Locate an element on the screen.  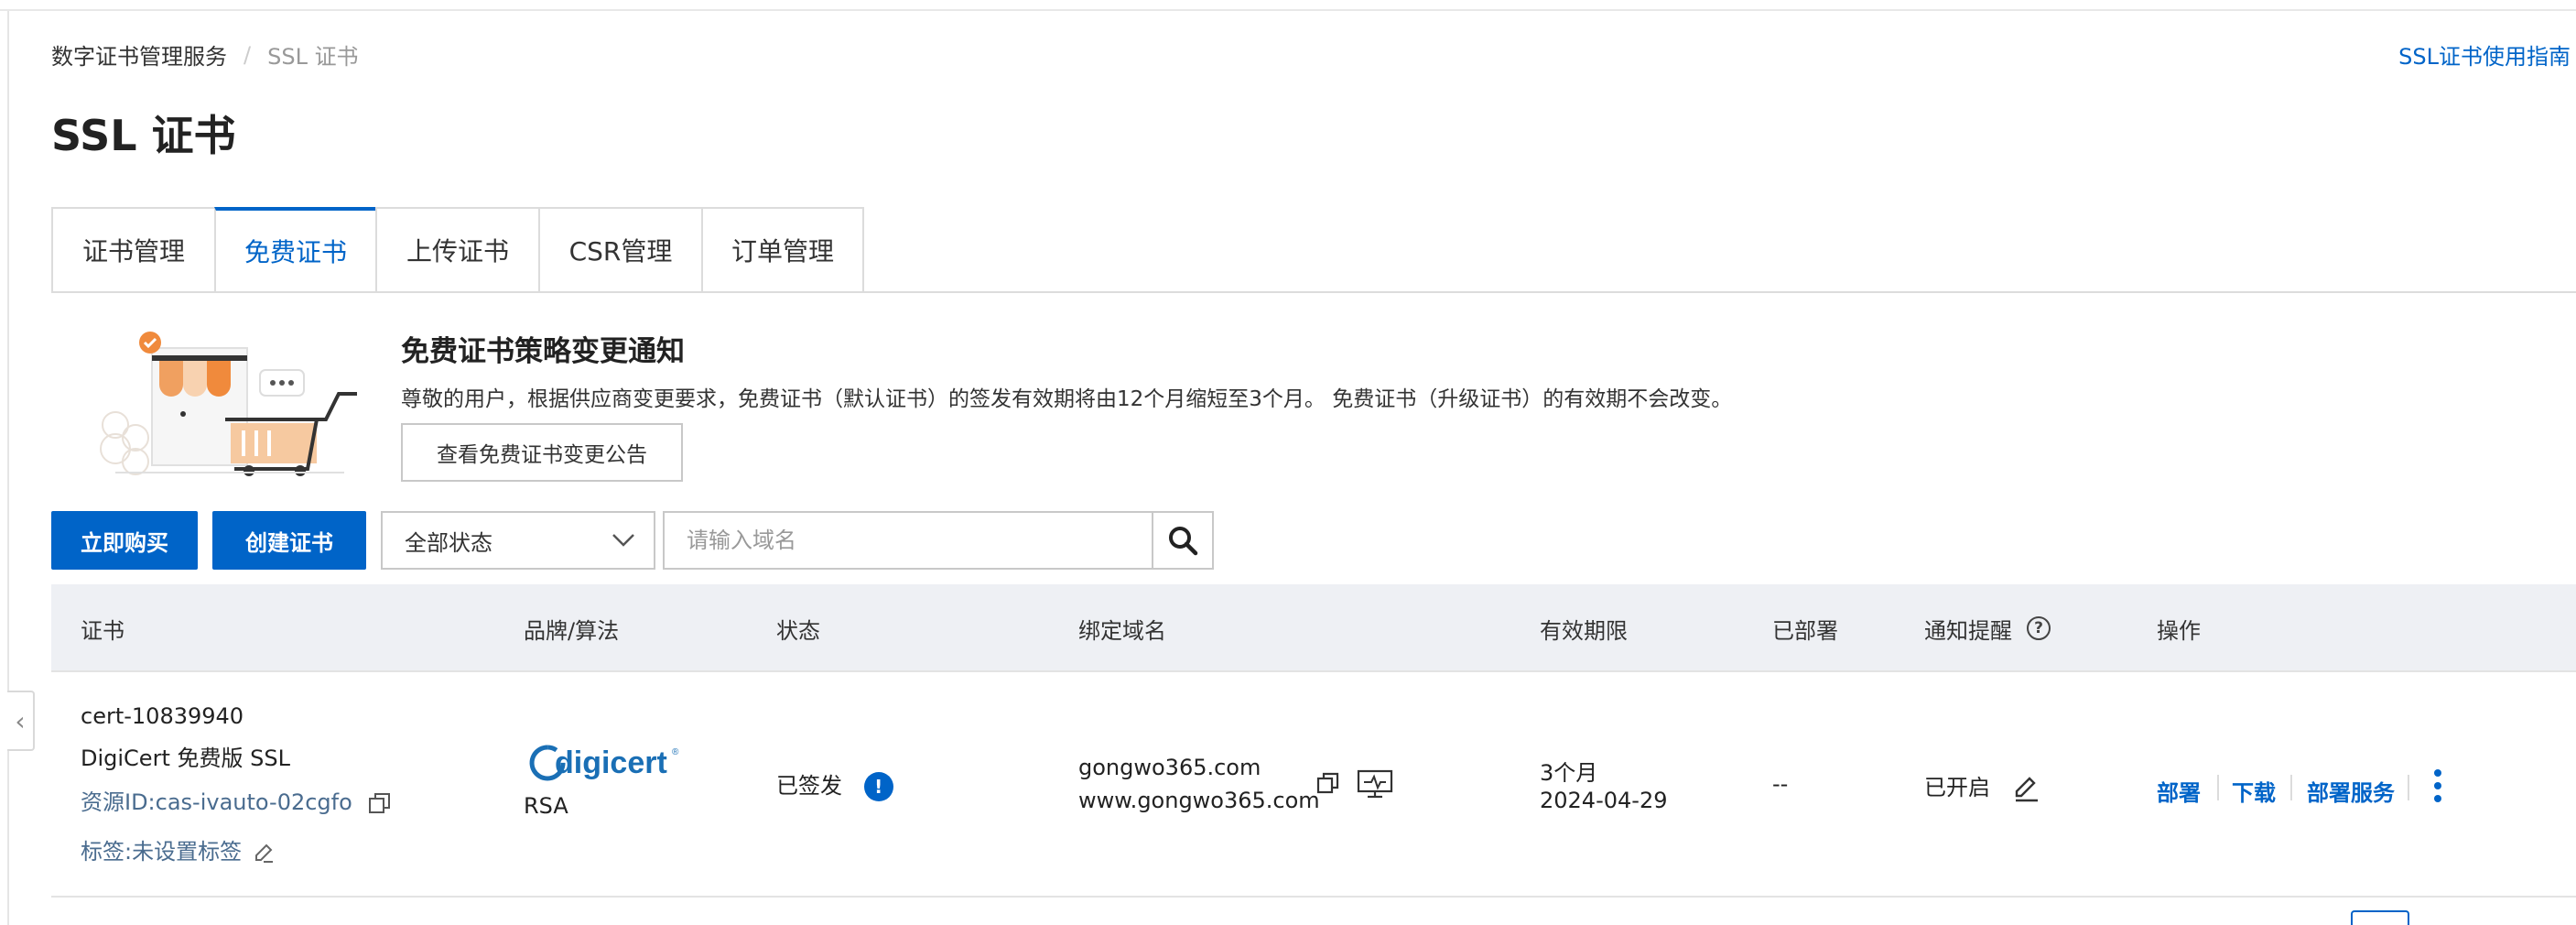
resource-id: 资源ID:cas-ivauto-02cgfo is located at coordinates (237, 800).